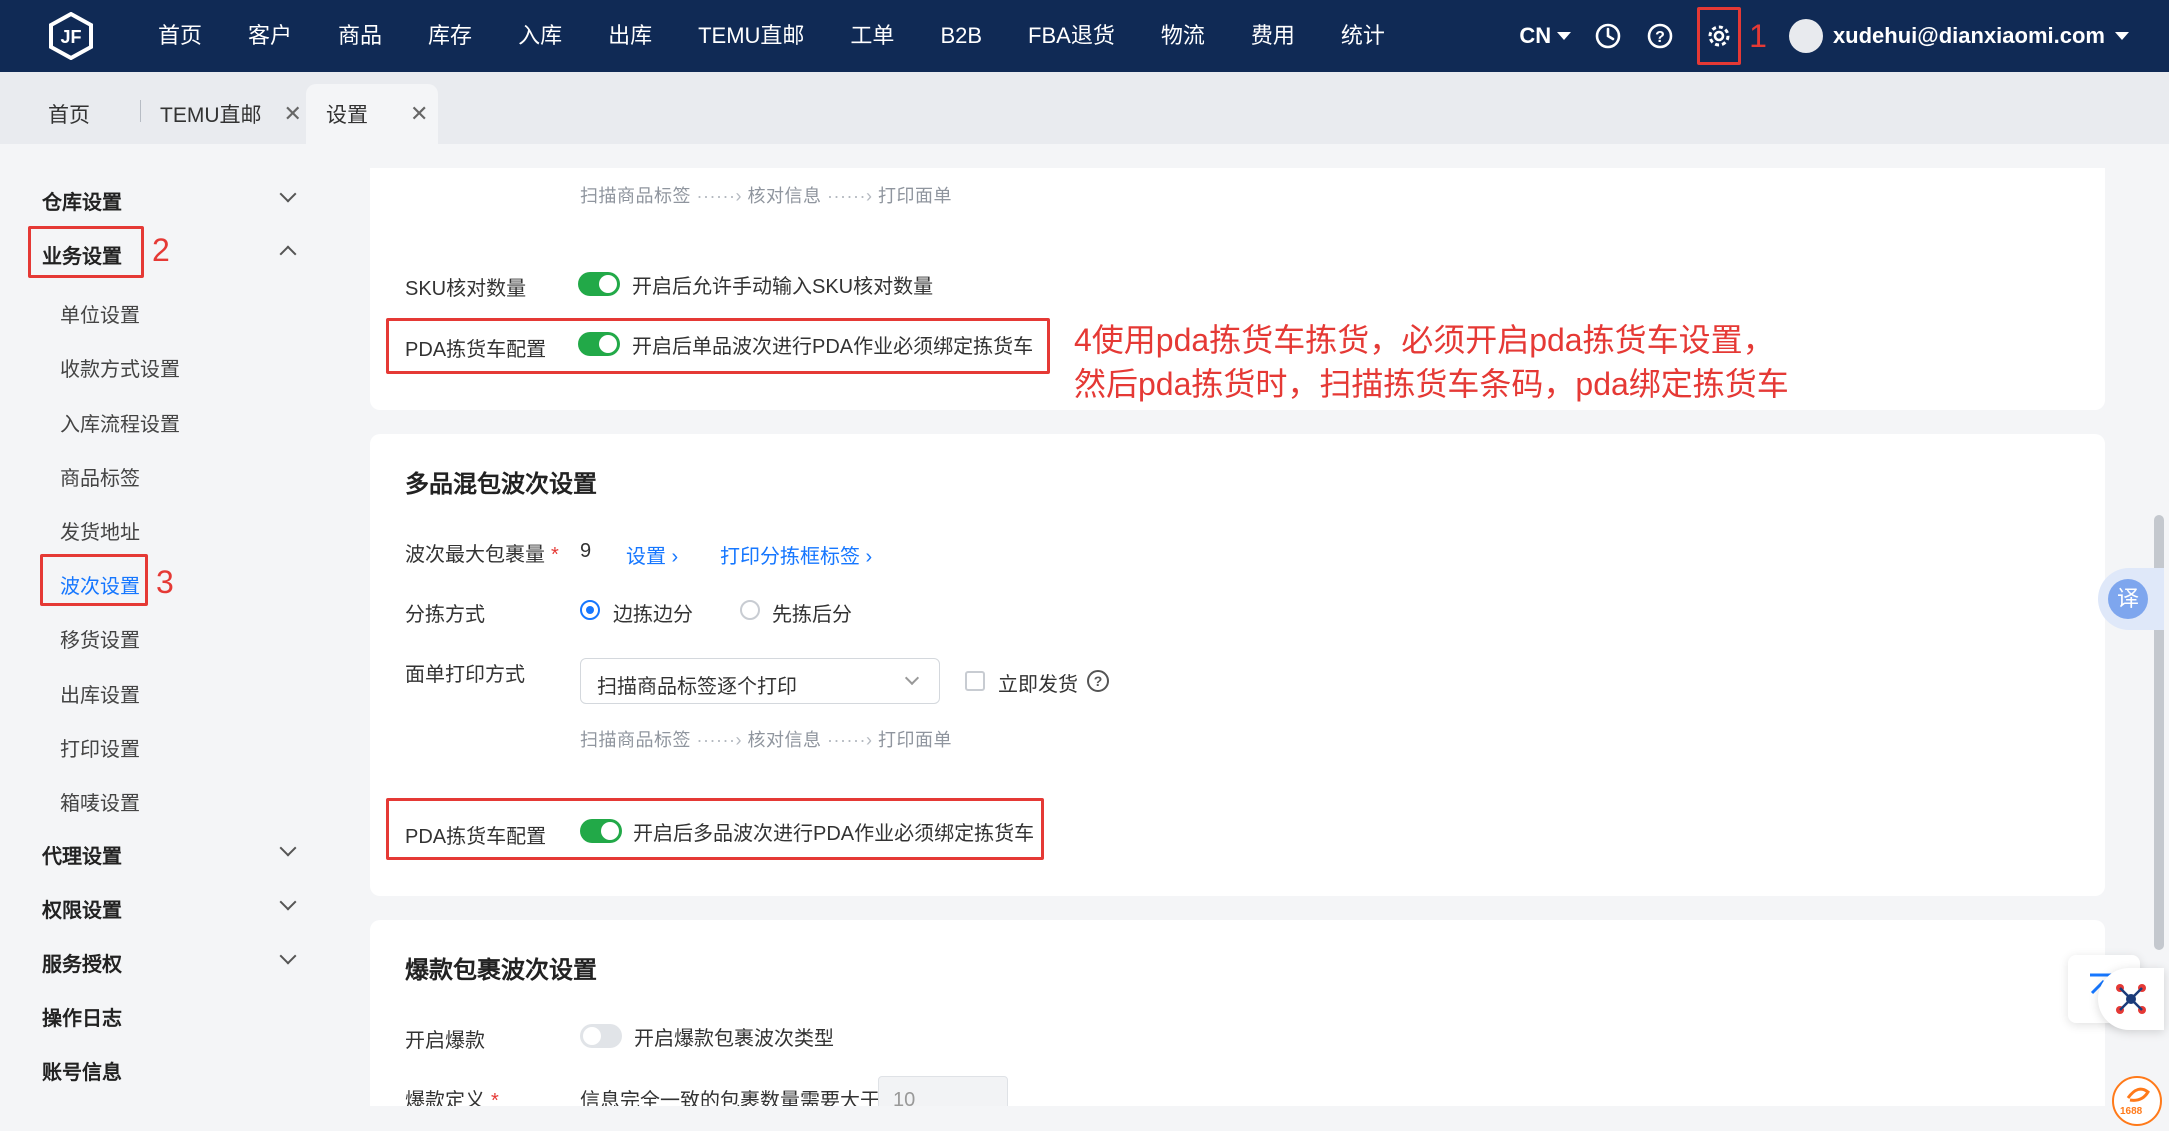 This screenshot has width=2169, height=1131. What do you see at coordinates (653, 612) in the screenshot?
I see `sort-option-pick-and-sort: 边拣边分` at bounding box center [653, 612].